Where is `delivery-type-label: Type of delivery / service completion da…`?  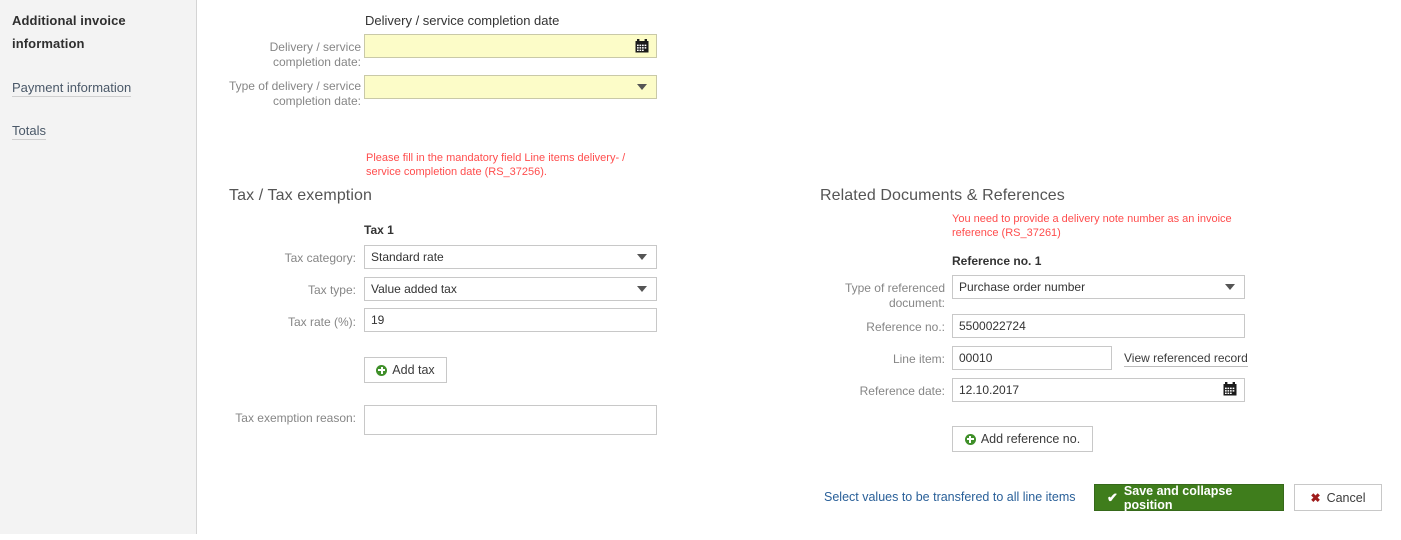
delivery-type-label: Type of delivery / service completion da… is located at coordinates (294, 93).